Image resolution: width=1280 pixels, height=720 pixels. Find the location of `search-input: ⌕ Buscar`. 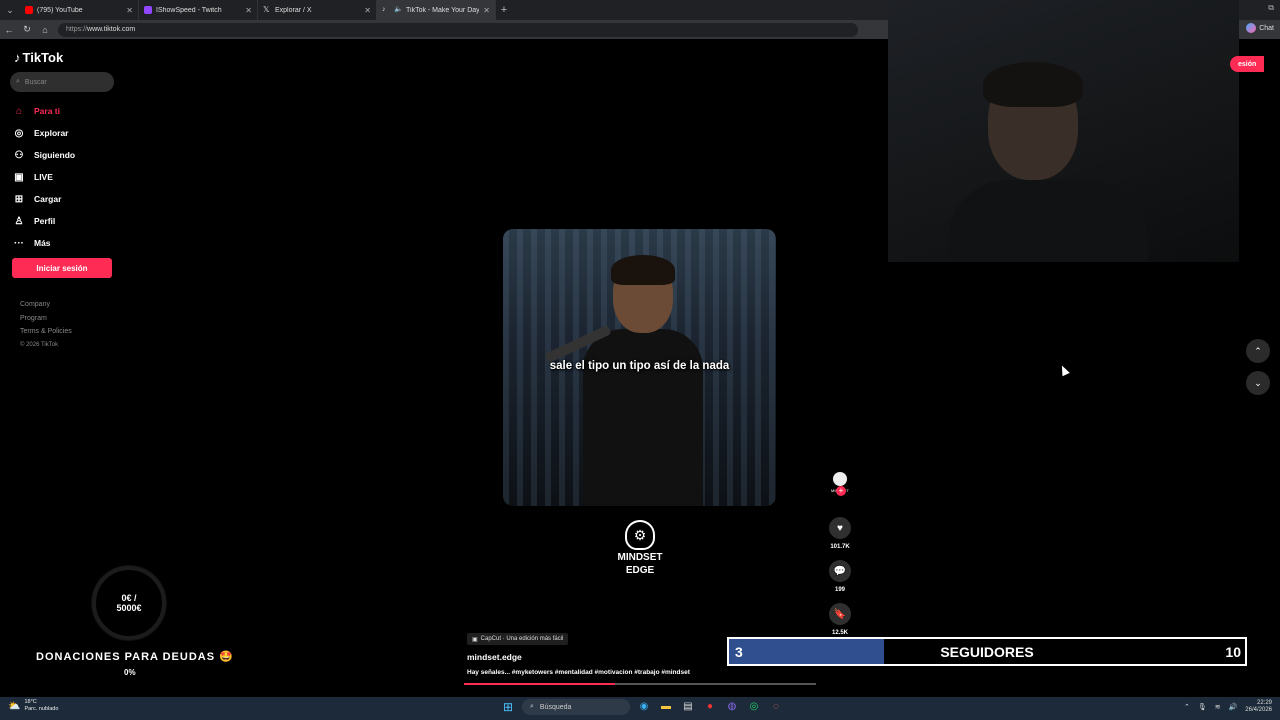

search-input: ⌕ Buscar is located at coordinates (62, 82).